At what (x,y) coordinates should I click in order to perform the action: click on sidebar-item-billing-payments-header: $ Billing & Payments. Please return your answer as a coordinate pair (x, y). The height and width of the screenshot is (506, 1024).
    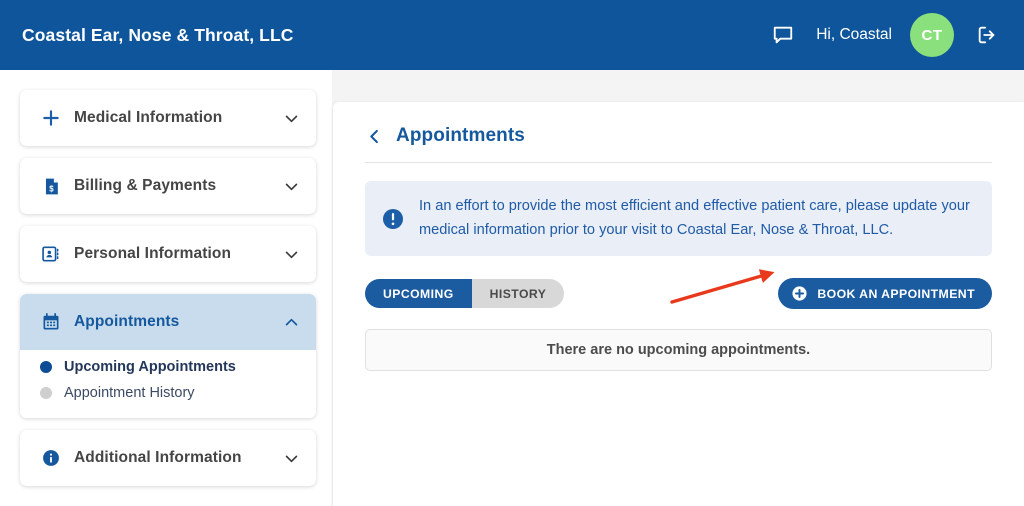
    Looking at the image, I should click on (168, 186).